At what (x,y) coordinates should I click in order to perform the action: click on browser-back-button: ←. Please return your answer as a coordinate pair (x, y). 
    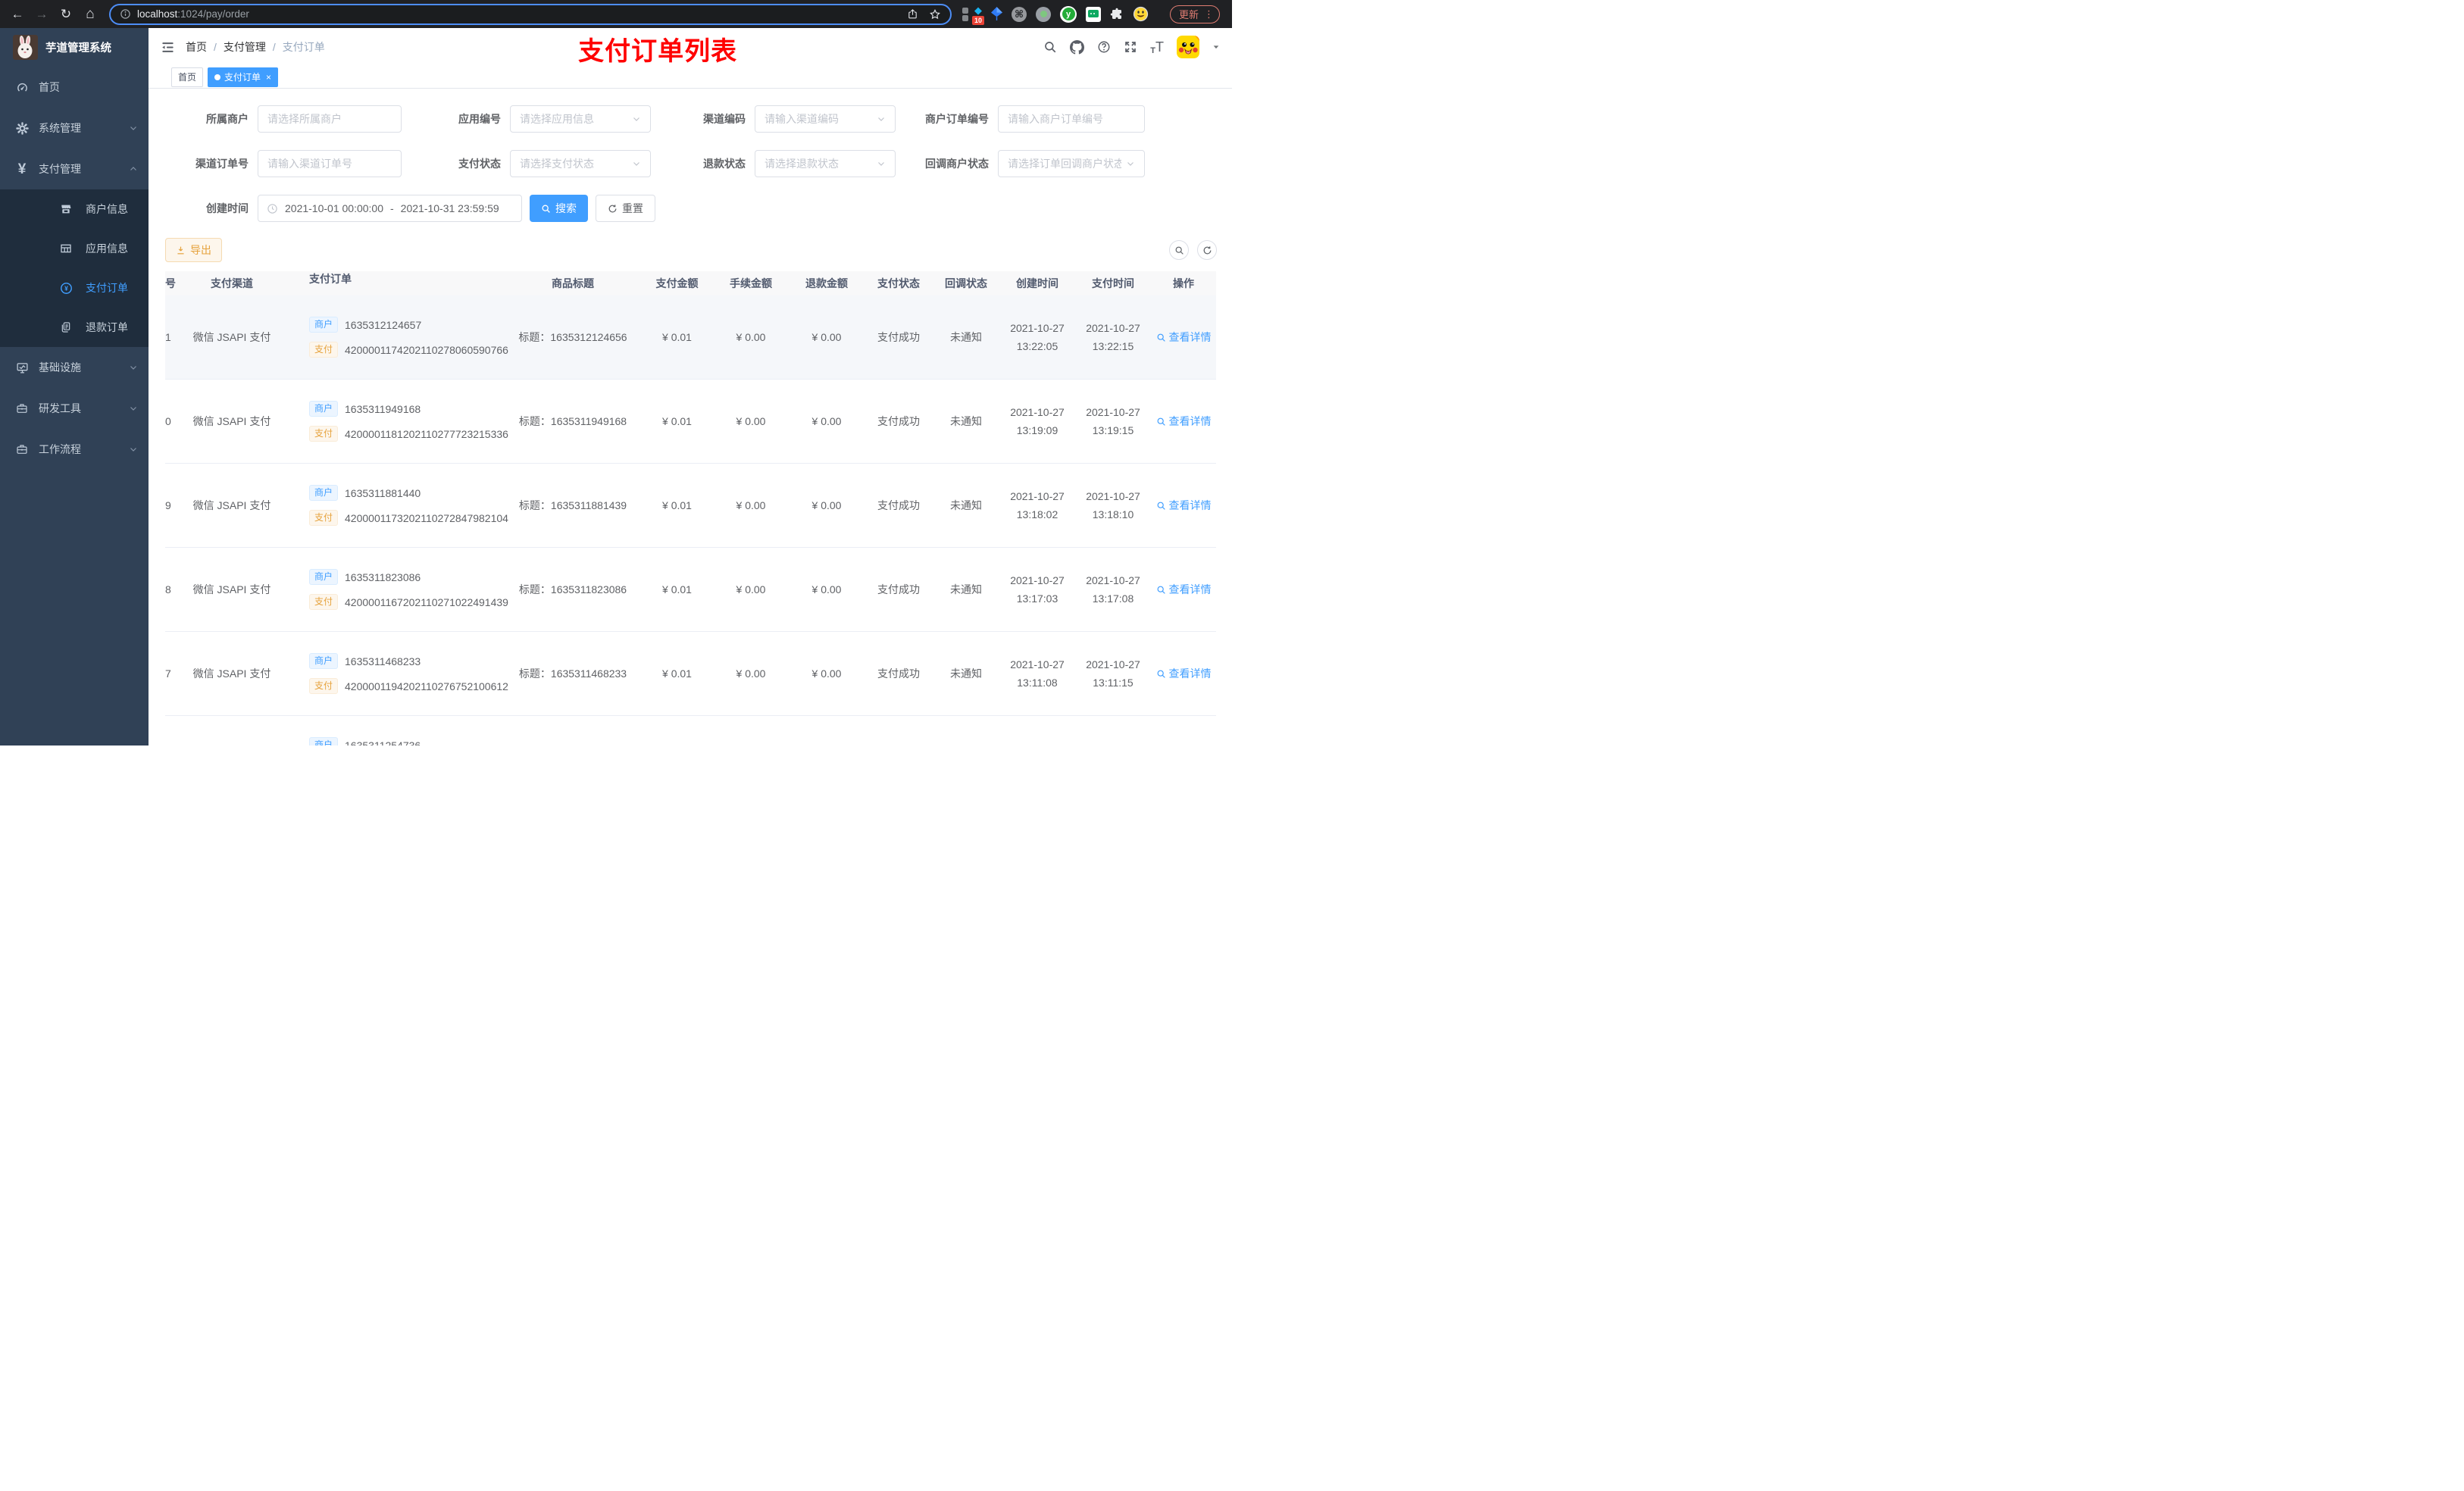
    Looking at the image, I should click on (17, 14).